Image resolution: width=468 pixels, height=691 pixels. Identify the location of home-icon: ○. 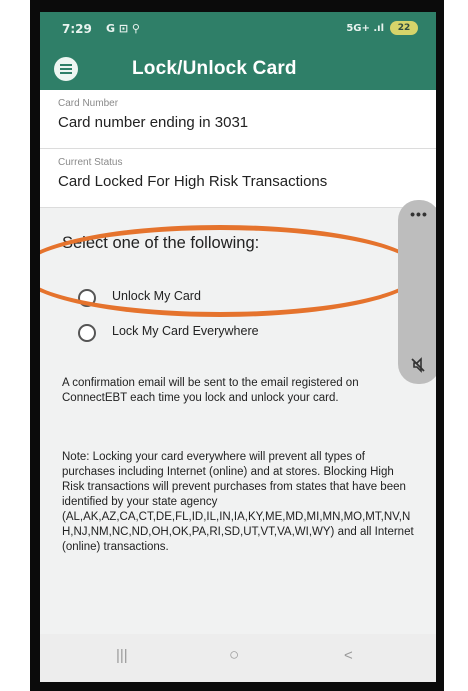
(234, 655).